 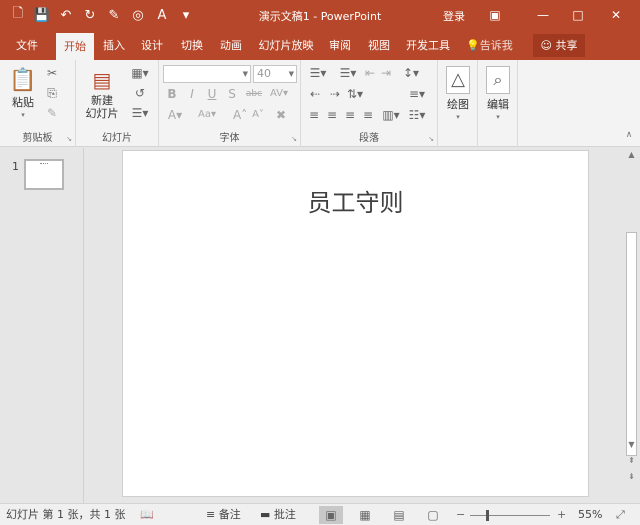 I want to click on reset-icon: ↺, so click(x=140, y=93).